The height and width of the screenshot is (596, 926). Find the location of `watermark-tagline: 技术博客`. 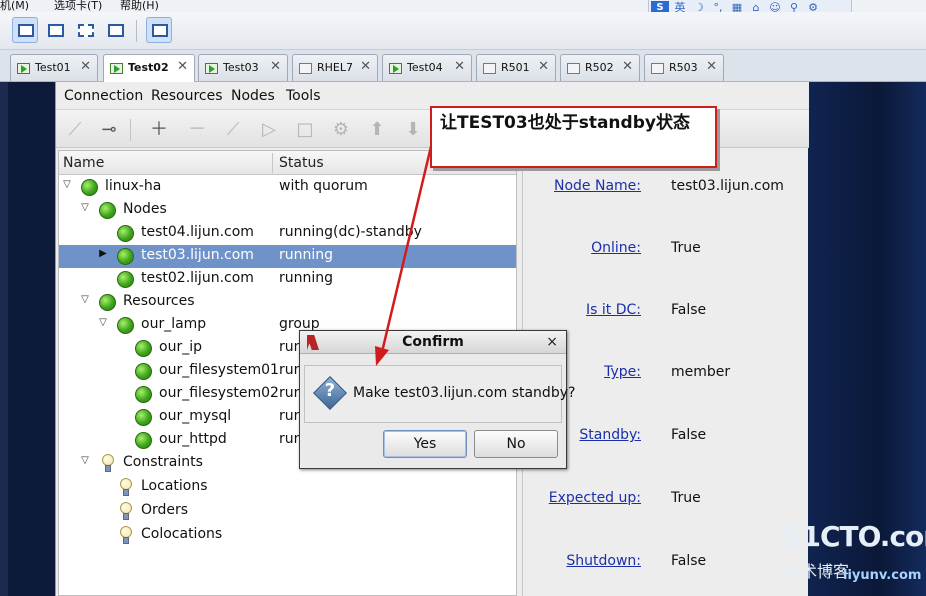

watermark-tagline: 技术博客 is located at coordinates (817, 571).